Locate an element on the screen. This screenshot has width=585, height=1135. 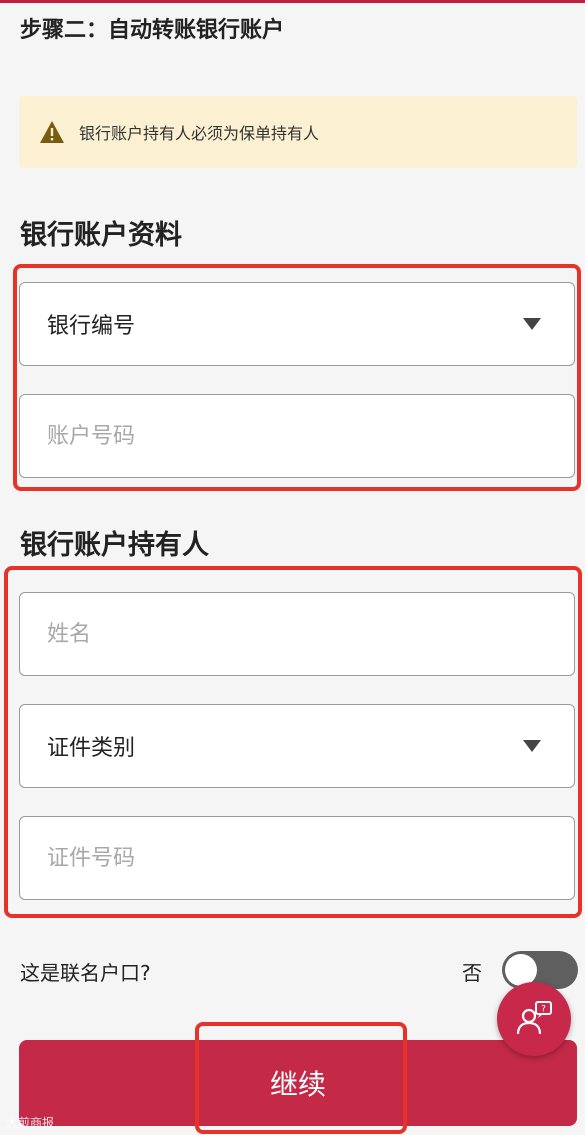
customer-service-button: ? is located at coordinates (534, 1019).